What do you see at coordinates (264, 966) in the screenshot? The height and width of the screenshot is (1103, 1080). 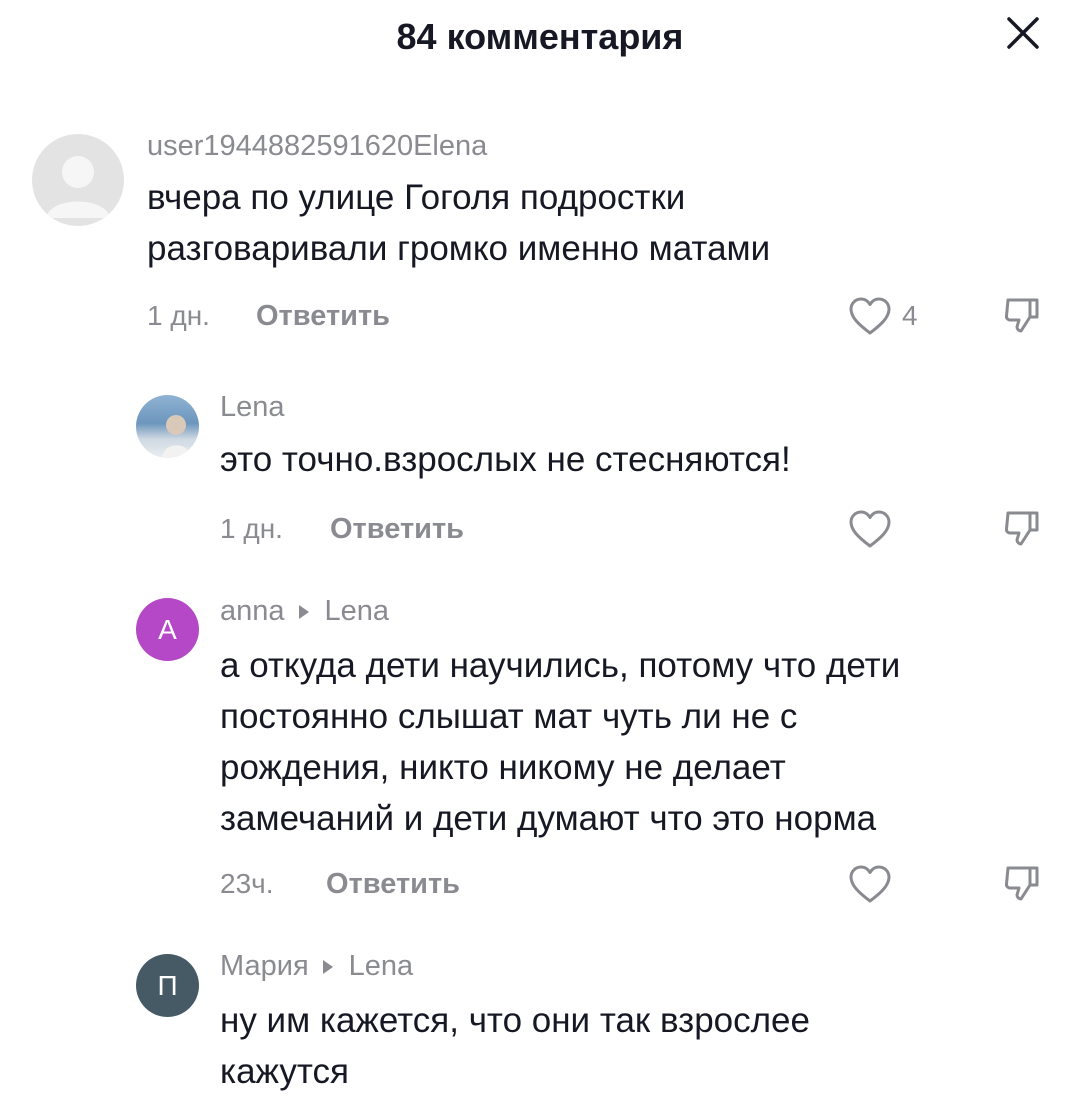 I see `username-text: Мария` at bounding box center [264, 966].